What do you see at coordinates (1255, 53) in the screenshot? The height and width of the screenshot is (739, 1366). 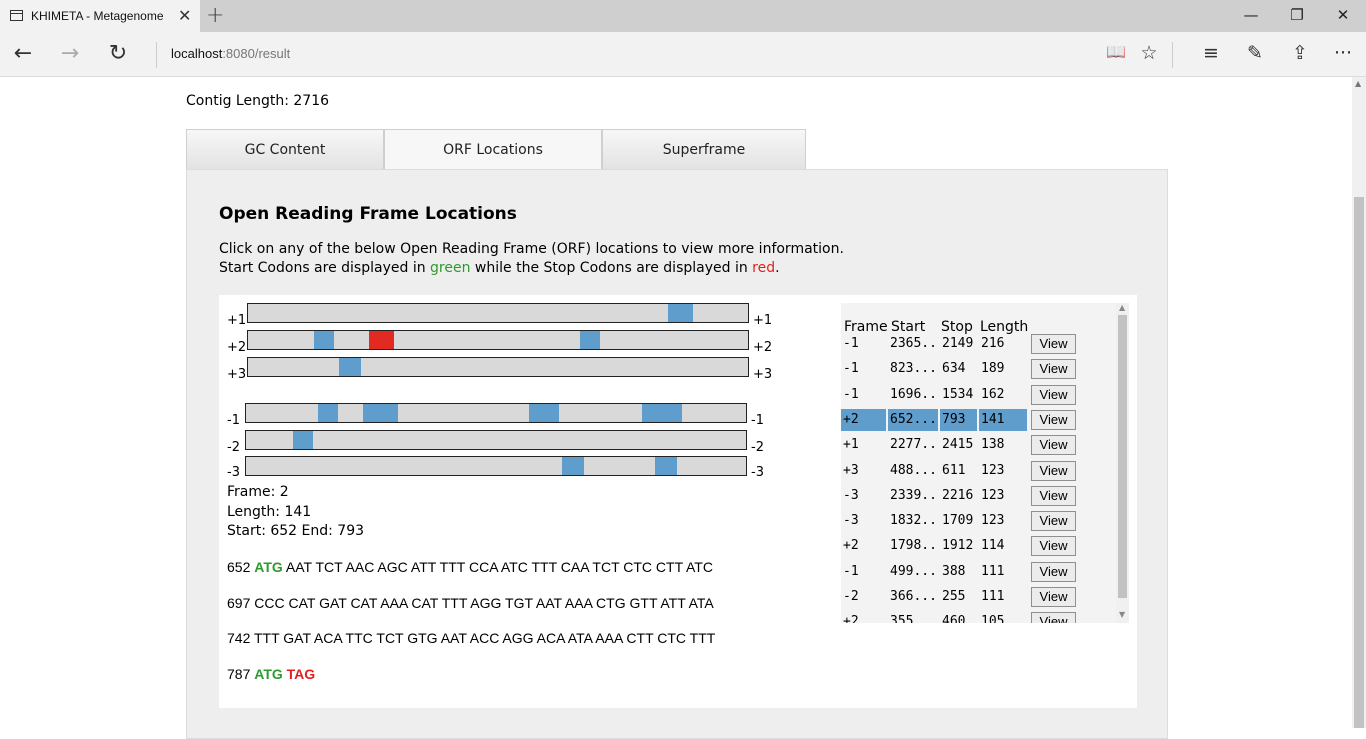 I see `web-note-icon: ✎` at bounding box center [1255, 53].